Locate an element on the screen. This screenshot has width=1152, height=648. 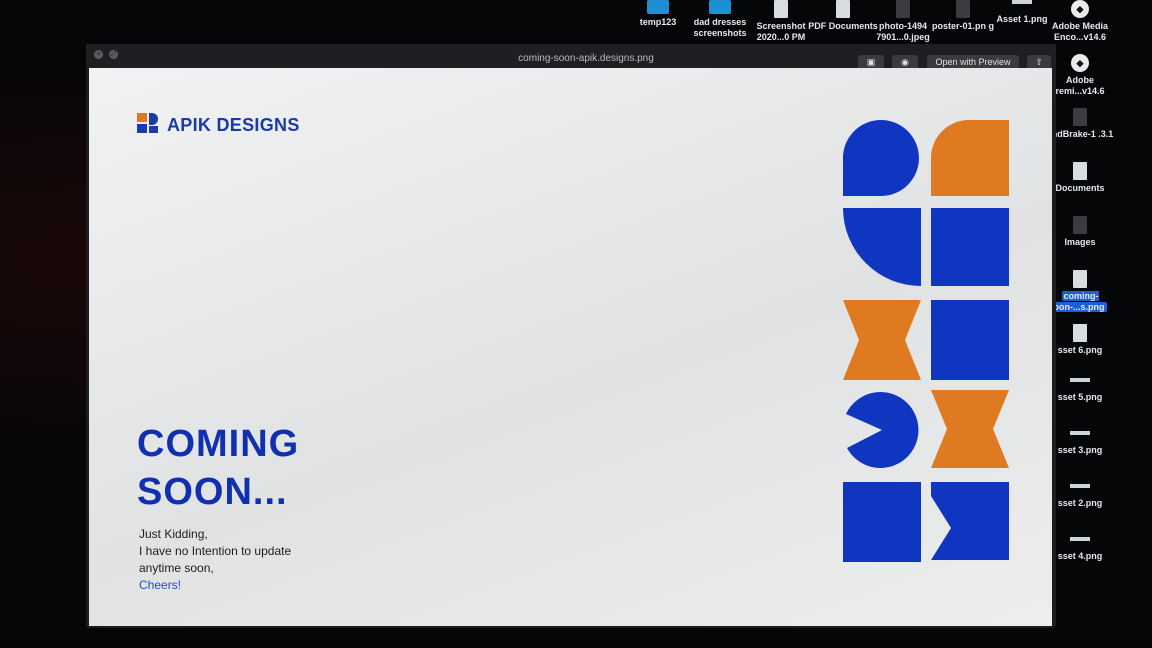
desktop-icon-label: temp123 is located at coordinates (658, 22).